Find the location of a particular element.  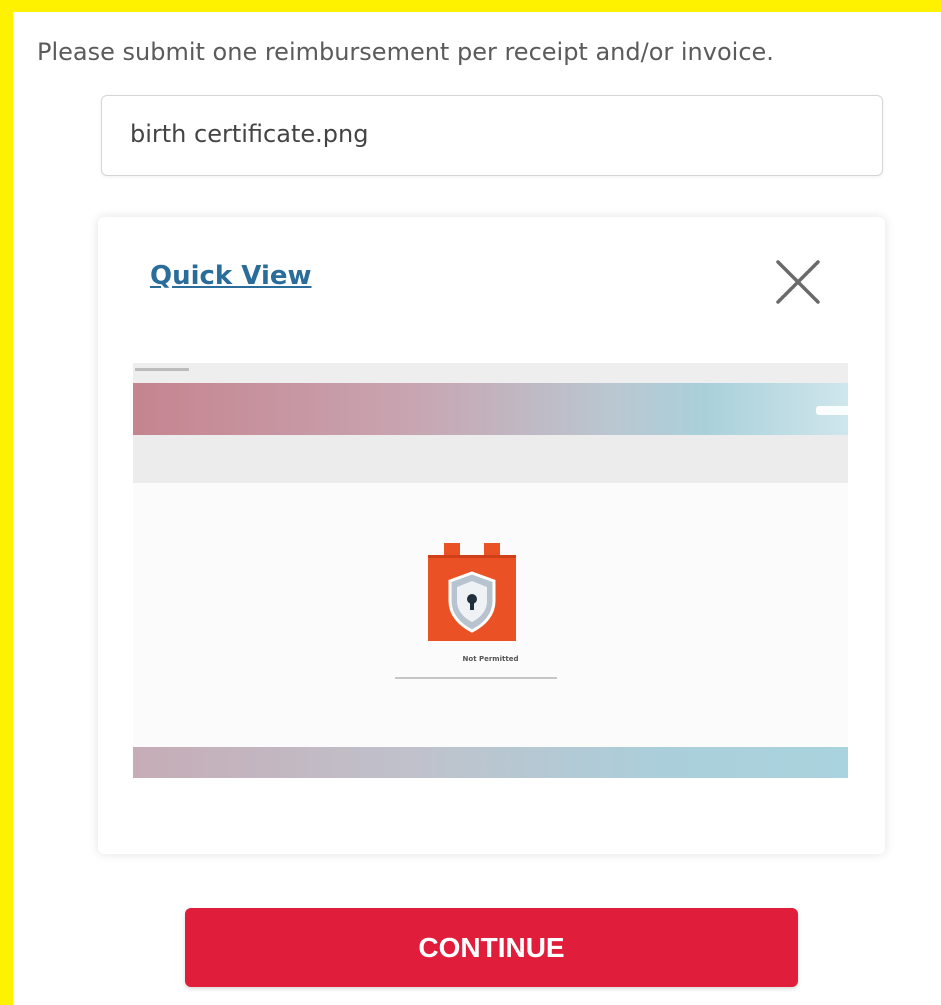

preview-search-box is located at coordinates (832, 410).